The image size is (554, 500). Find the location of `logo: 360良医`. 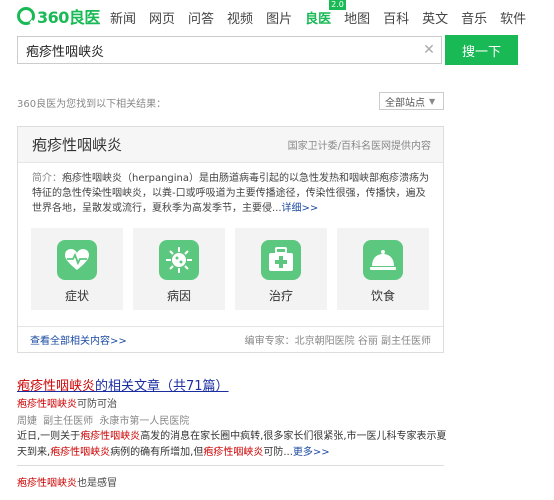

logo: 360良医 is located at coordinates (58, 16).